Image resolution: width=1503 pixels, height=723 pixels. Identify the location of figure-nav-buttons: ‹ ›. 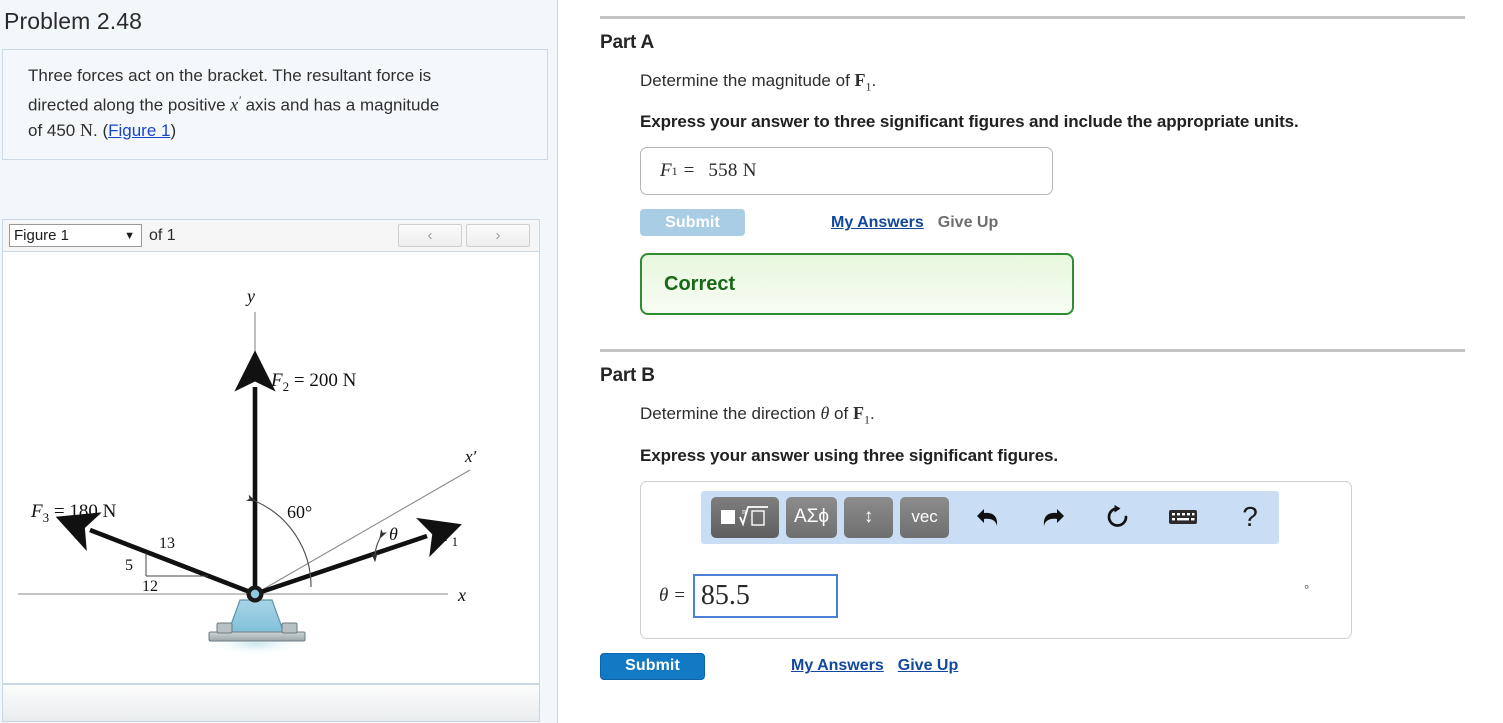
(465, 235).